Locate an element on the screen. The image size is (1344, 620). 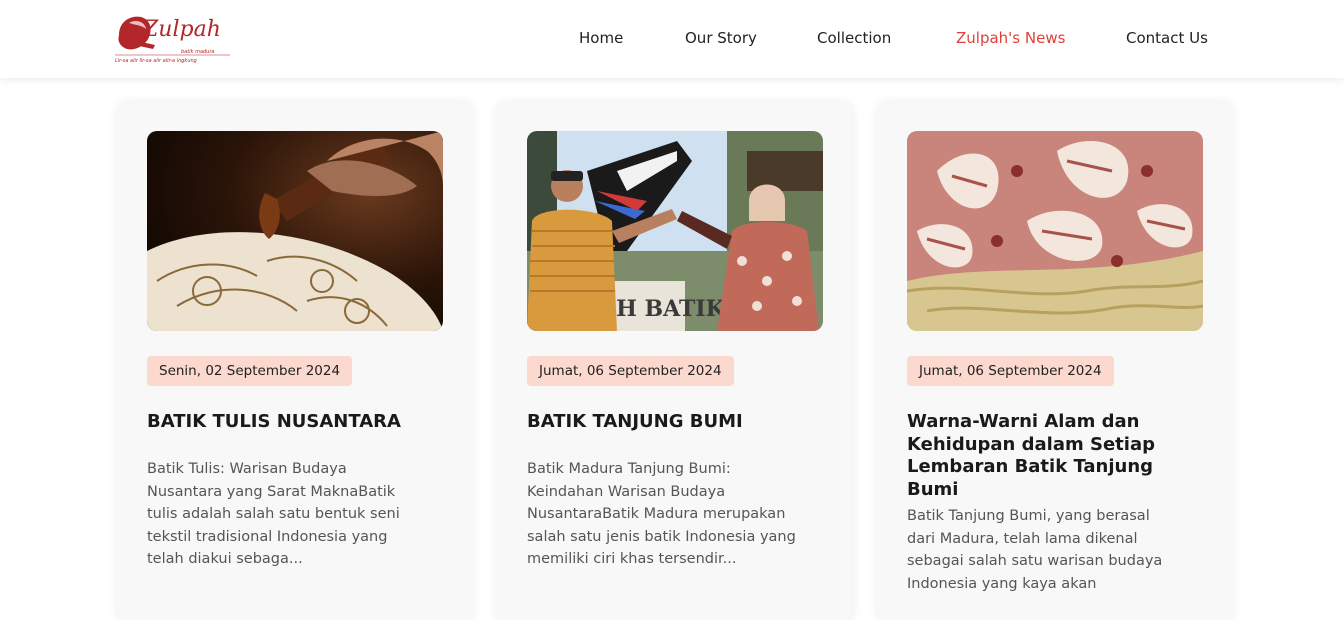
batik-canting-photo is located at coordinates (295, 231).